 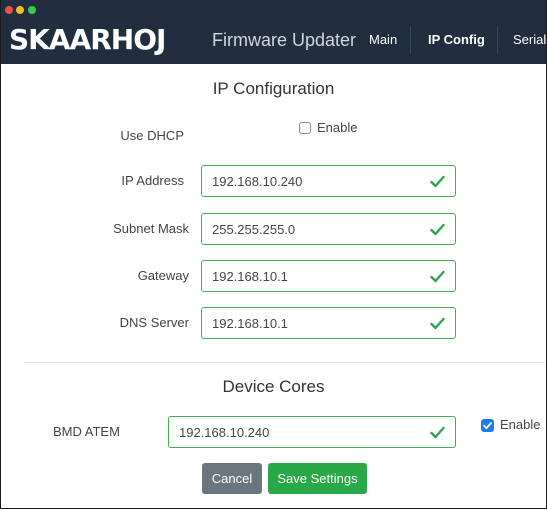 What do you see at coordinates (9, 10) in the screenshot?
I see `window-close-button` at bounding box center [9, 10].